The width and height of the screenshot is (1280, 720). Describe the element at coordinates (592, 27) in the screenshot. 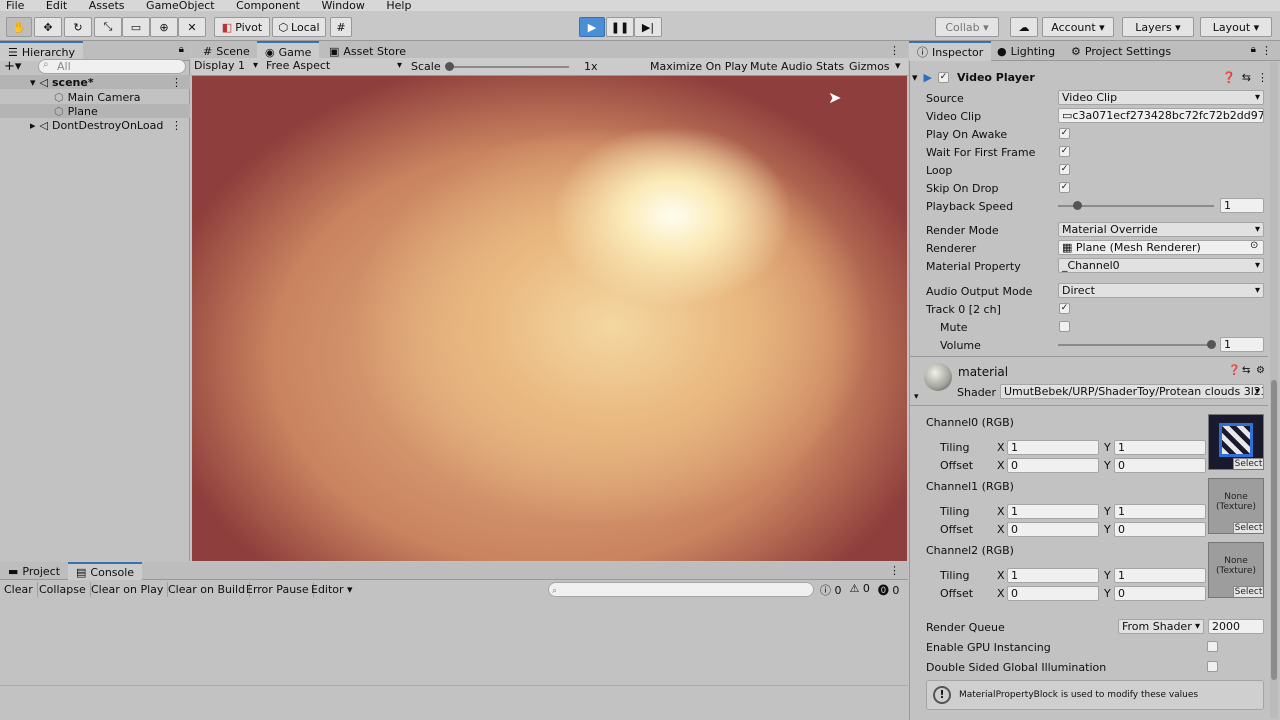

I see `play-button: ▶` at that location.